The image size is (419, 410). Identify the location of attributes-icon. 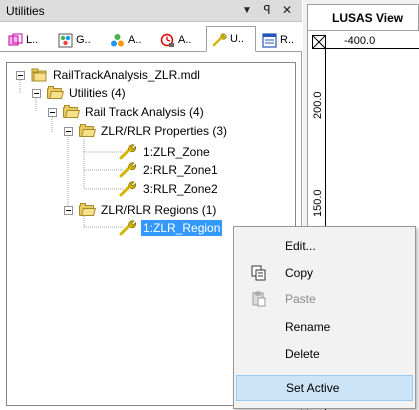
(117, 39).